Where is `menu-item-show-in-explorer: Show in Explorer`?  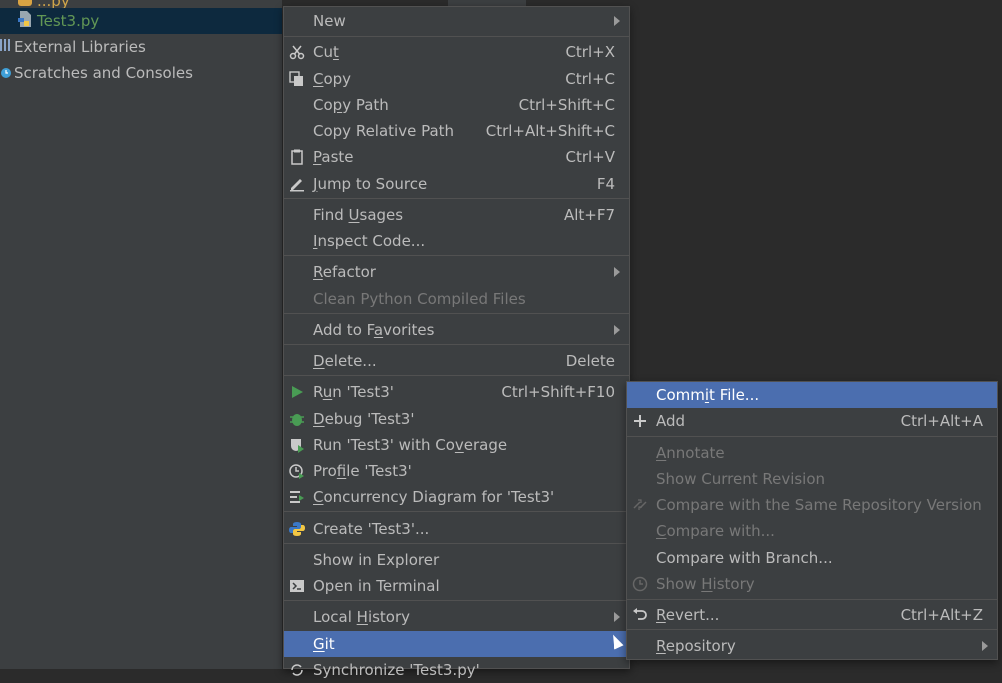
menu-item-show-in-explorer: Show in Explorer is located at coordinates (456, 560).